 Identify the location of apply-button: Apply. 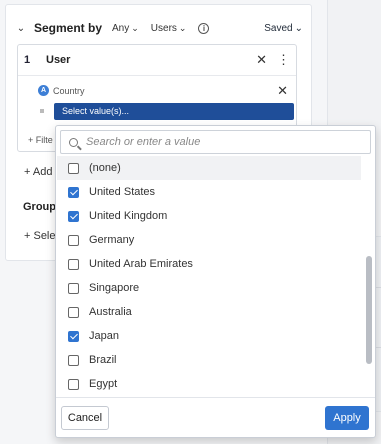
(347, 418).